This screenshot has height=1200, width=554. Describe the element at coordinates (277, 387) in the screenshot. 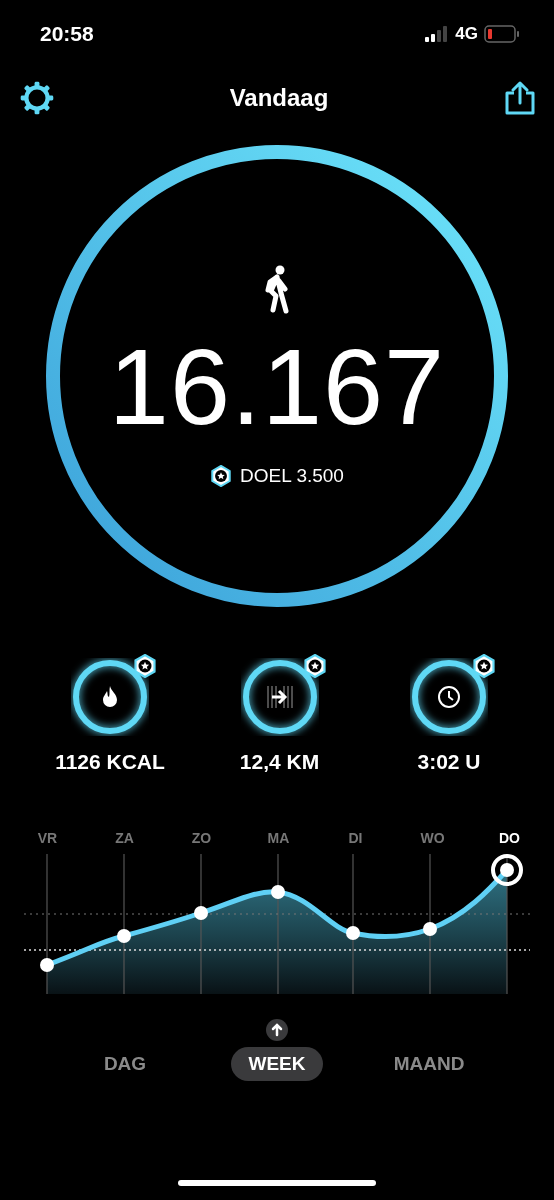

I see `step-count: 16.167` at that location.